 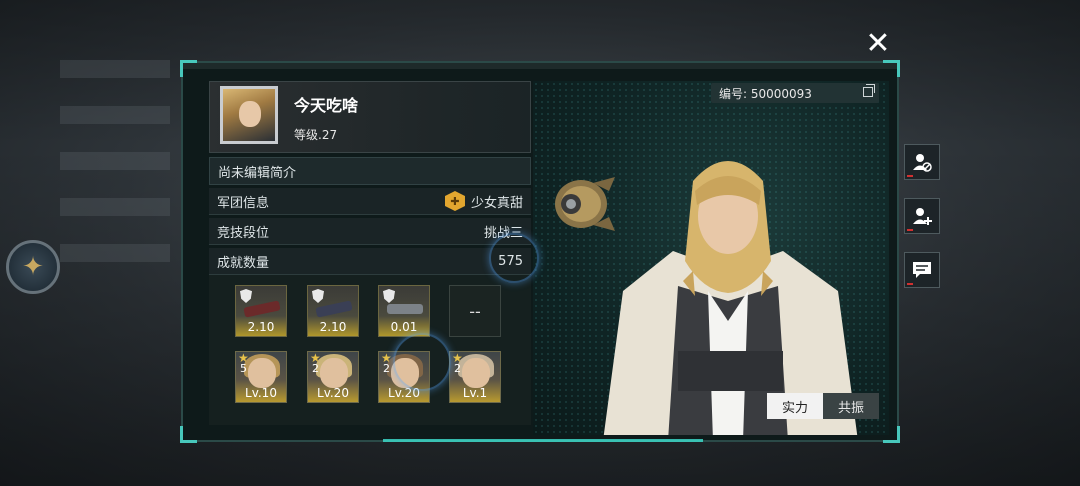 I want to click on add-friend-icon, so click(x=922, y=216).